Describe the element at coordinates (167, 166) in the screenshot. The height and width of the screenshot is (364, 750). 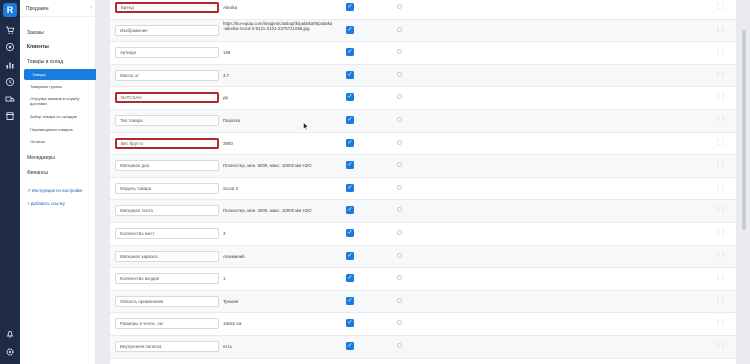
I see `property-name-input: Материал дна` at that location.